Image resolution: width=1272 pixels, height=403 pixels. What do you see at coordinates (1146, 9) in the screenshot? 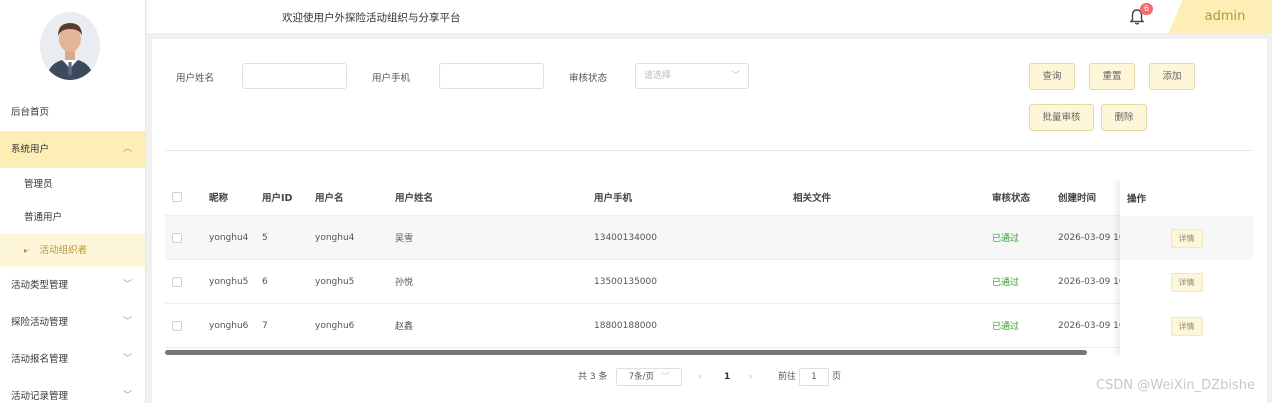
I see `notification-badge: 6` at bounding box center [1146, 9].